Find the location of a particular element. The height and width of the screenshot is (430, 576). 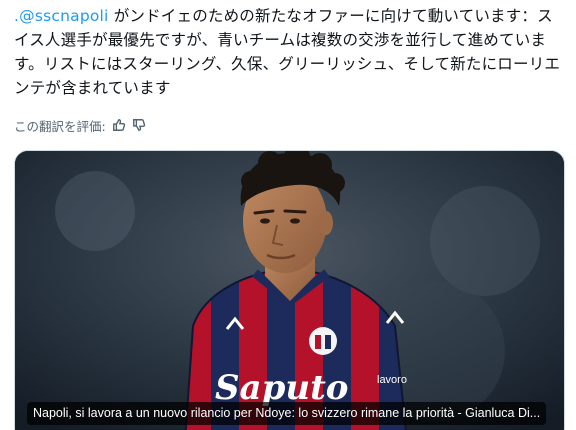

translation-rating: この翻訳を評価: is located at coordinates (80, 125).